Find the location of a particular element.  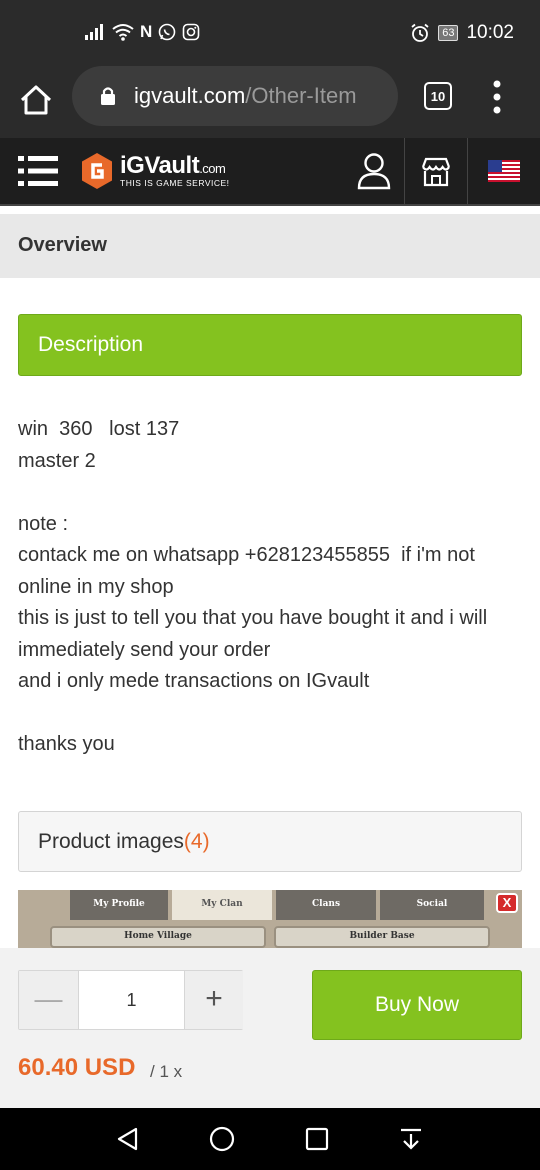

overflow-menu-icon is located at coordinates (497, 97).